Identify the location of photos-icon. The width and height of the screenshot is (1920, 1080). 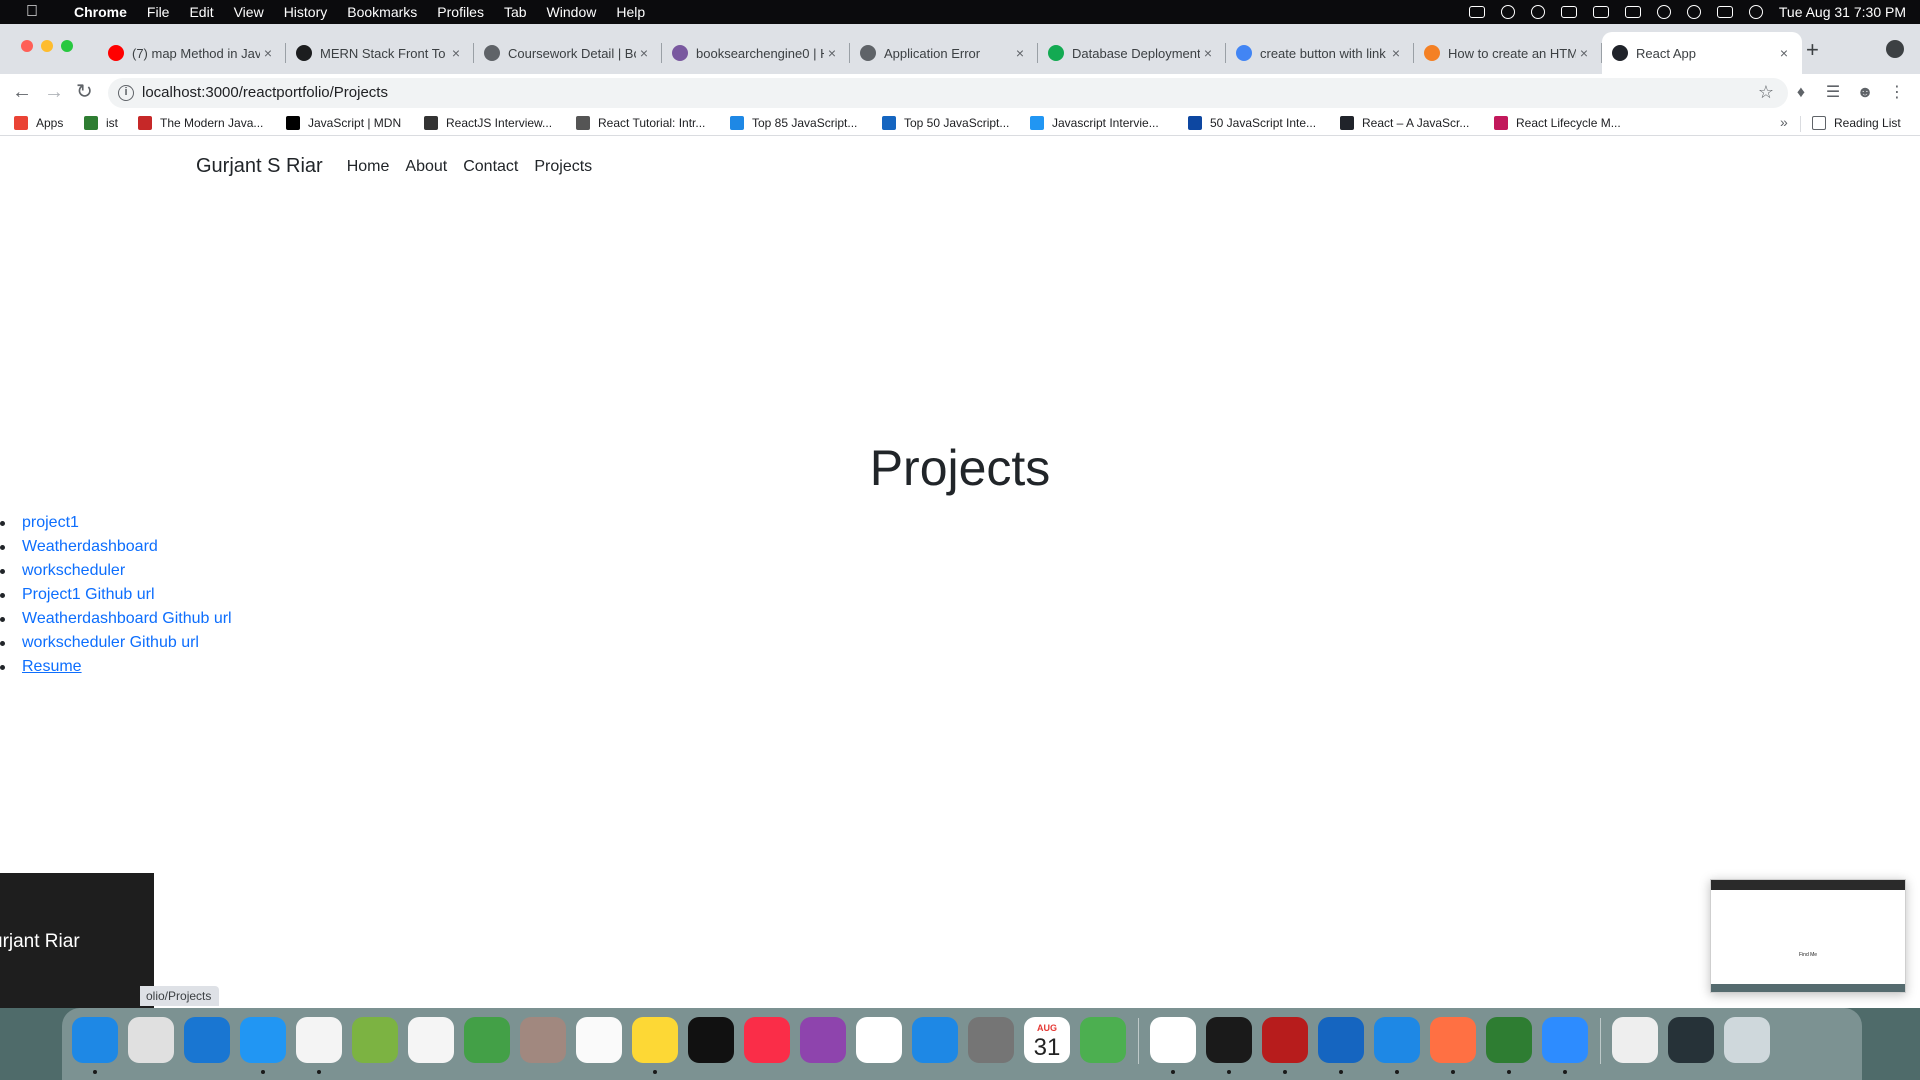
(431, 1040).